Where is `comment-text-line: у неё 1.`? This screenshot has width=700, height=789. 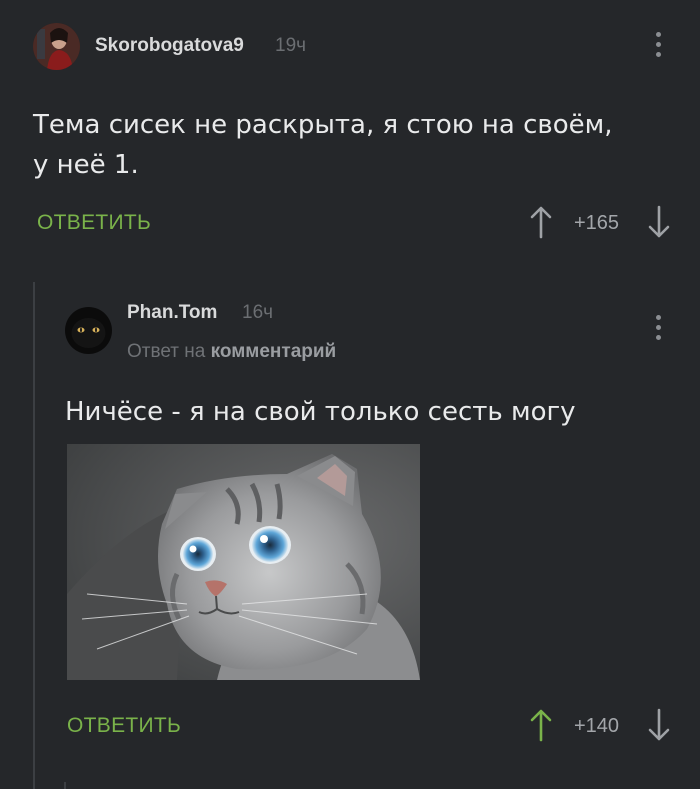 comment-text-line: у неё 1. is located at coordinates (86, 165).